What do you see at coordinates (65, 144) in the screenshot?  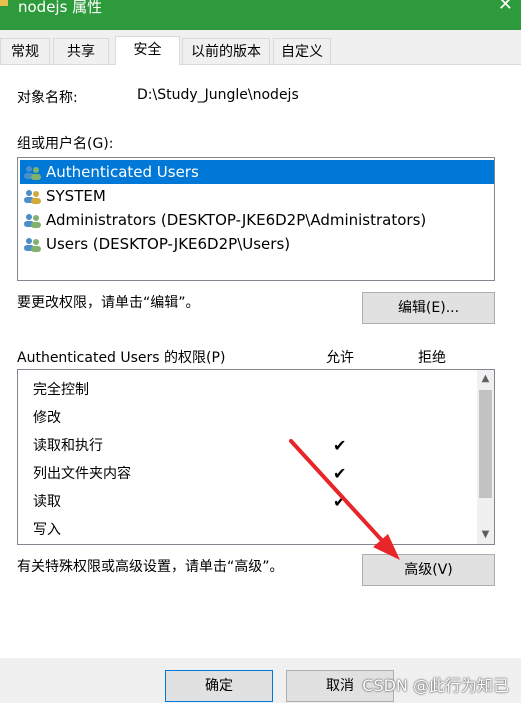 I see `groups-label: 组或用户名(G):` at bounding box center [65, 144].